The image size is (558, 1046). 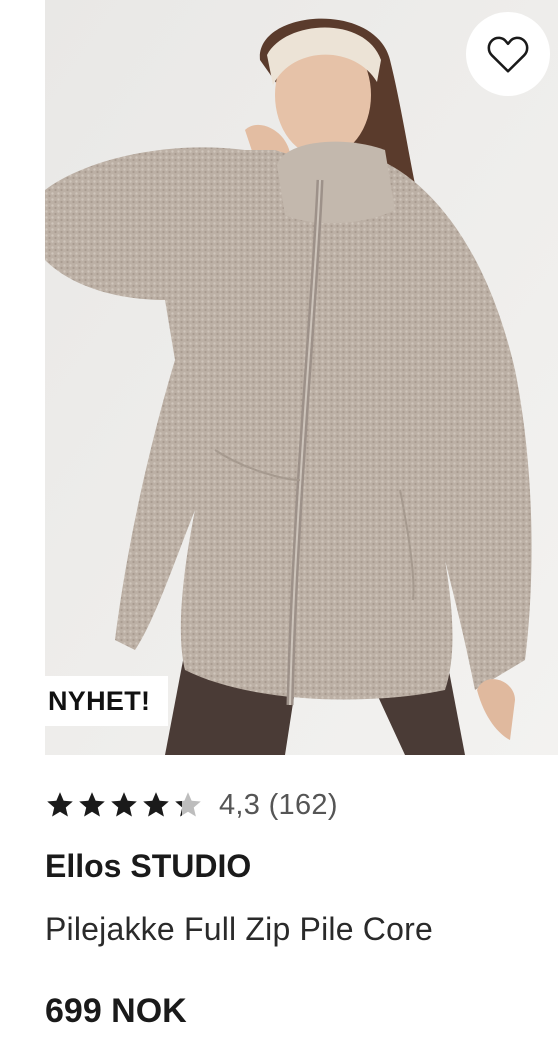 I want to click on product-title: Pilejakke Full Zip Pile Core, so click(x=239, y=929).